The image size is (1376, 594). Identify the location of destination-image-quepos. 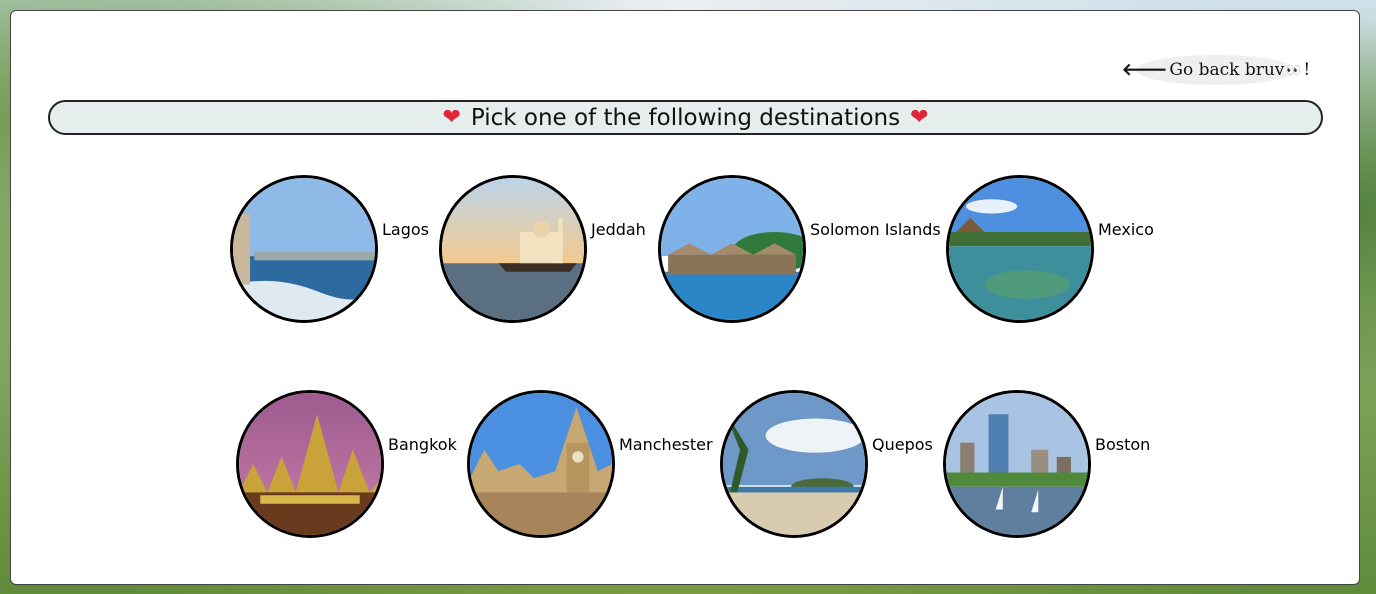
(794, 464).